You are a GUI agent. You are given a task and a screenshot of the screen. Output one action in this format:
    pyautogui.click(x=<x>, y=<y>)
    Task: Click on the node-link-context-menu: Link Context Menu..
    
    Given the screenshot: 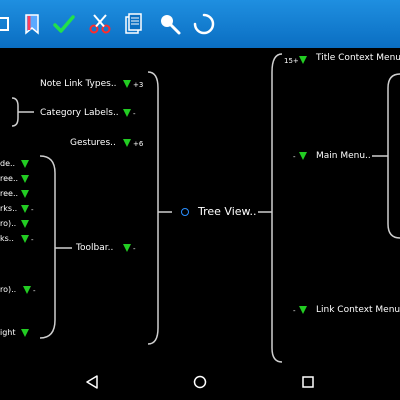 What is the action you would take?
    pyautogui.click(x=358, y=310)
    